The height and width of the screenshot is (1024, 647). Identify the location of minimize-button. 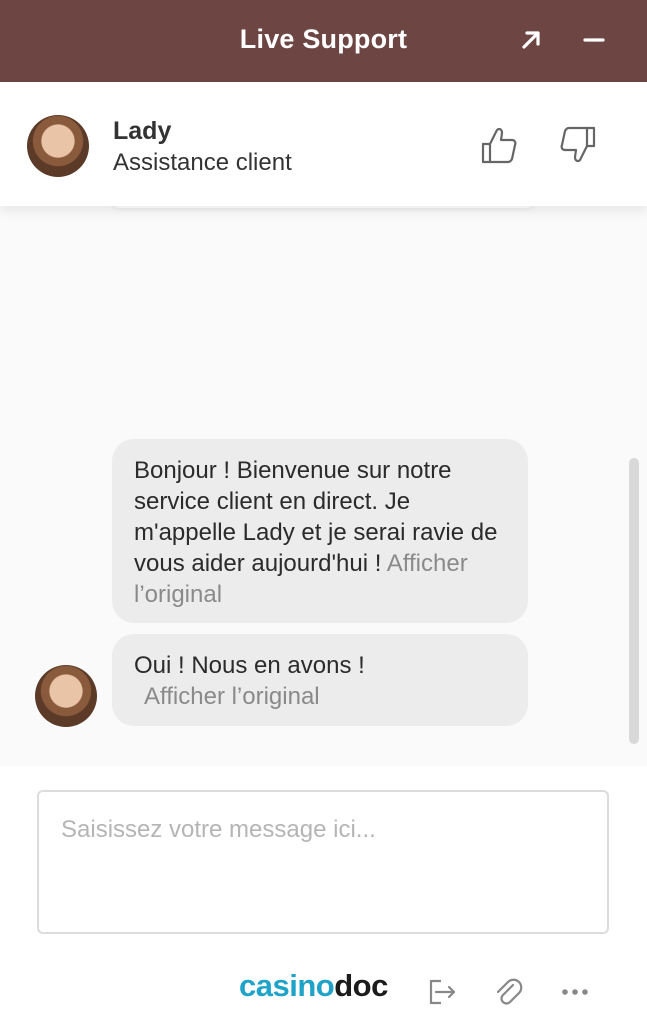
(594, 40).